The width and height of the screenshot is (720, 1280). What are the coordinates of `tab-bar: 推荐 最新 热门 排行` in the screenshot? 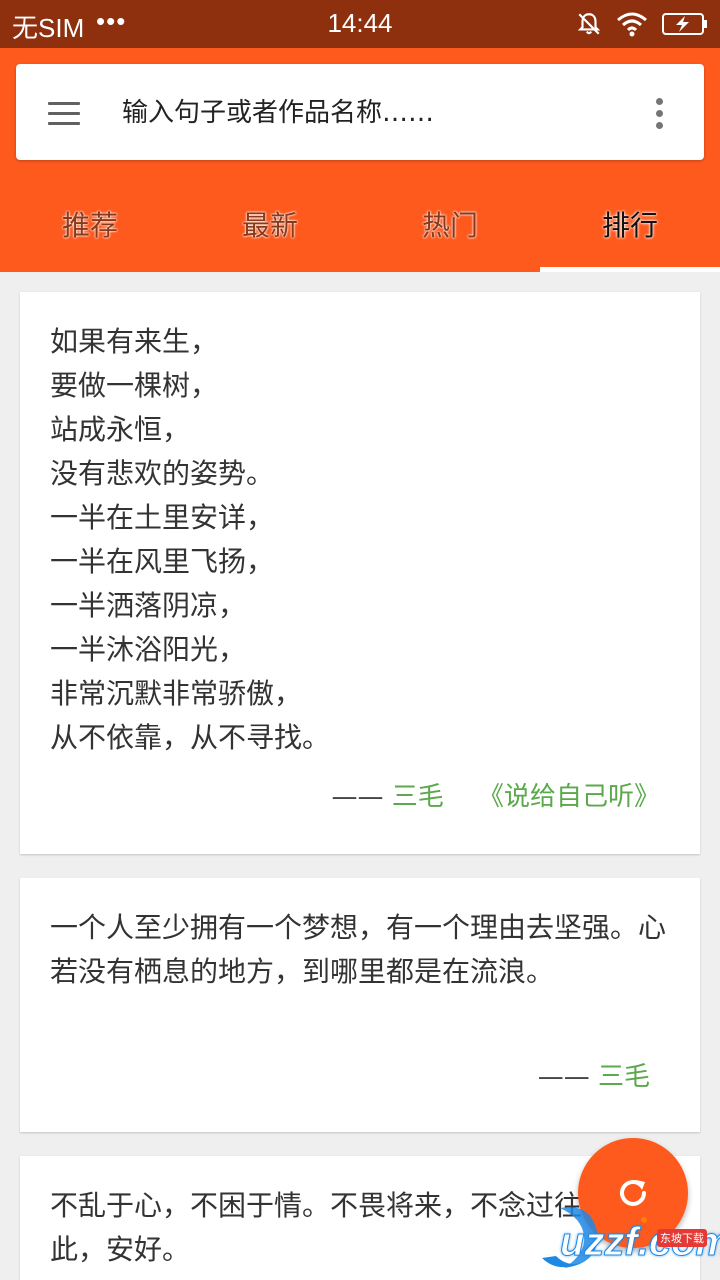 It's located at (360, 234).